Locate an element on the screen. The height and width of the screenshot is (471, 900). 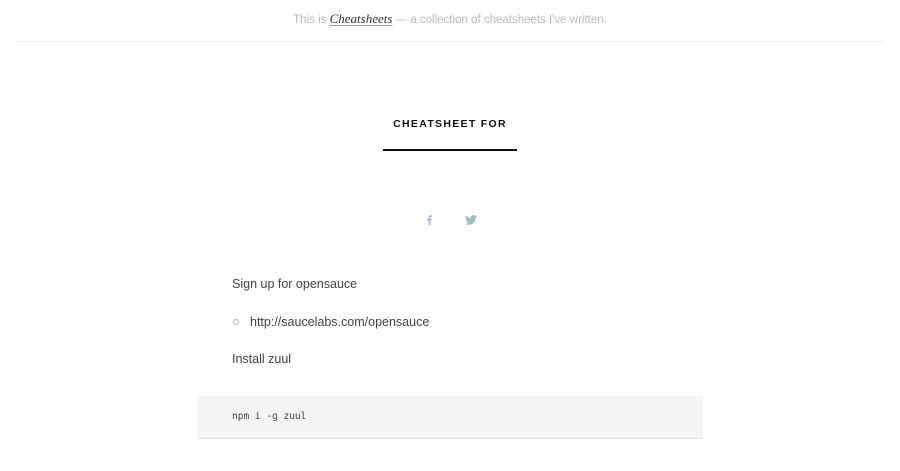
step-signup-text: Sign up for opensauce is located at coordinates (295, 284).